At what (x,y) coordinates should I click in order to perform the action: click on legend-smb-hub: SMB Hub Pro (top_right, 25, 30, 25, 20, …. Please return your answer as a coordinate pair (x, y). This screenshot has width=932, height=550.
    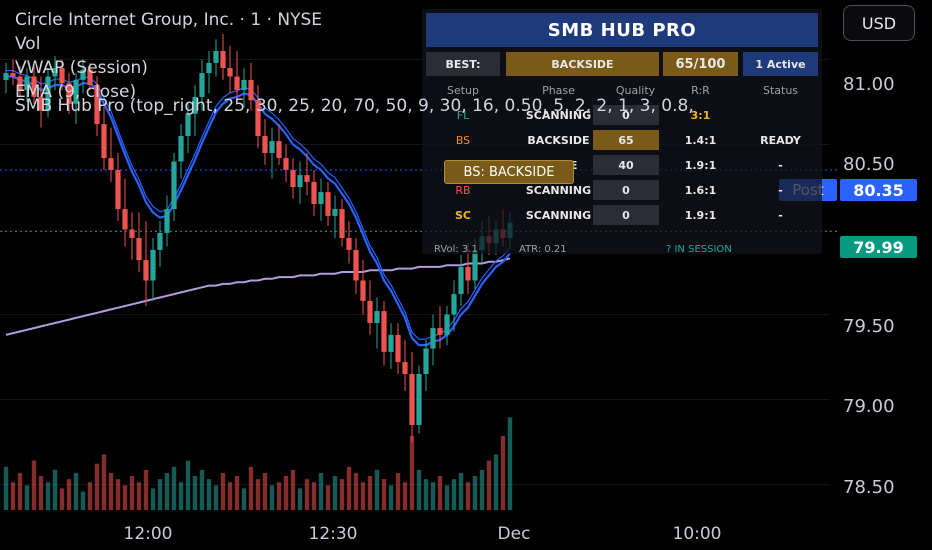
    Looking at the image, I should click on (354, 106).